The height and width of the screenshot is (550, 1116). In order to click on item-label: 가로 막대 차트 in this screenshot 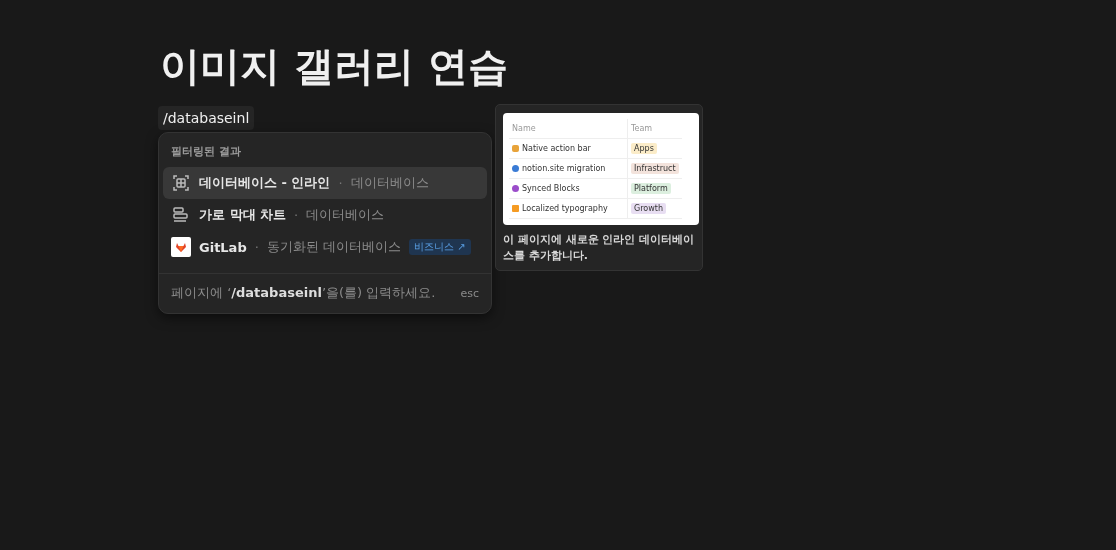, I will do `click(243, 215)`.